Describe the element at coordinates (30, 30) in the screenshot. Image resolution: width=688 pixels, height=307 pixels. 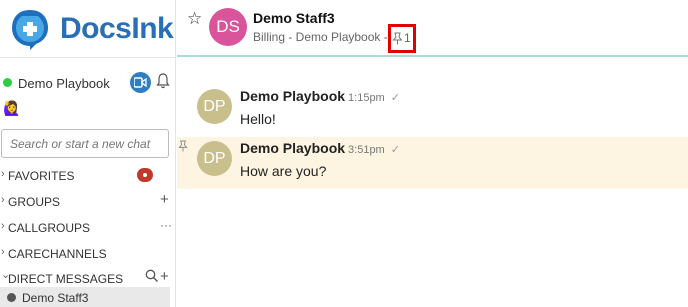
I see `docsink-logo-icon` at that location.